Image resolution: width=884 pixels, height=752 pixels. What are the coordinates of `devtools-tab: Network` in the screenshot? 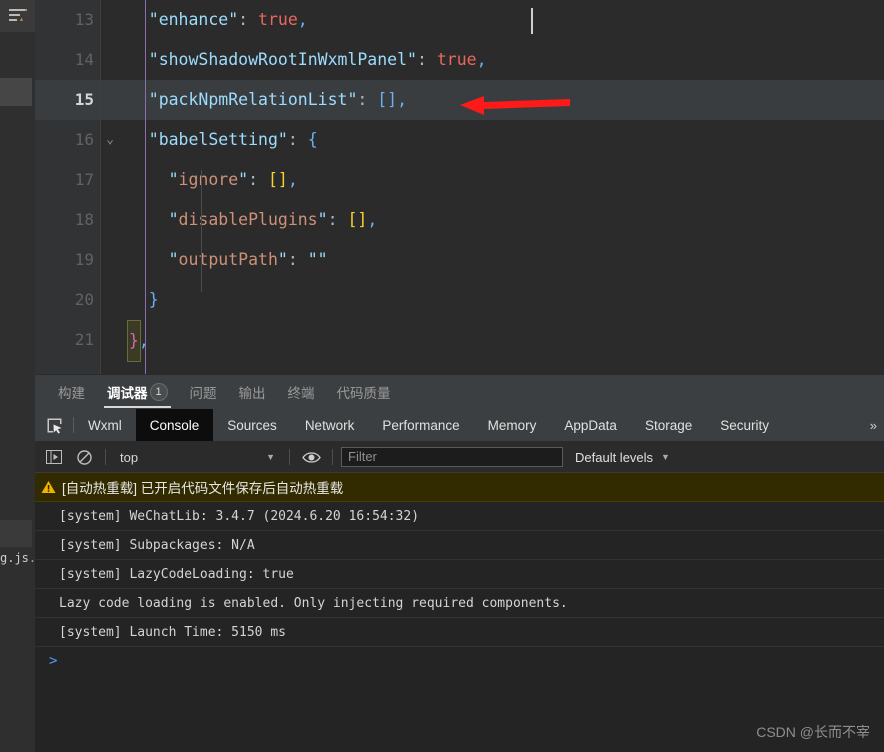 It's located at (330, 425).